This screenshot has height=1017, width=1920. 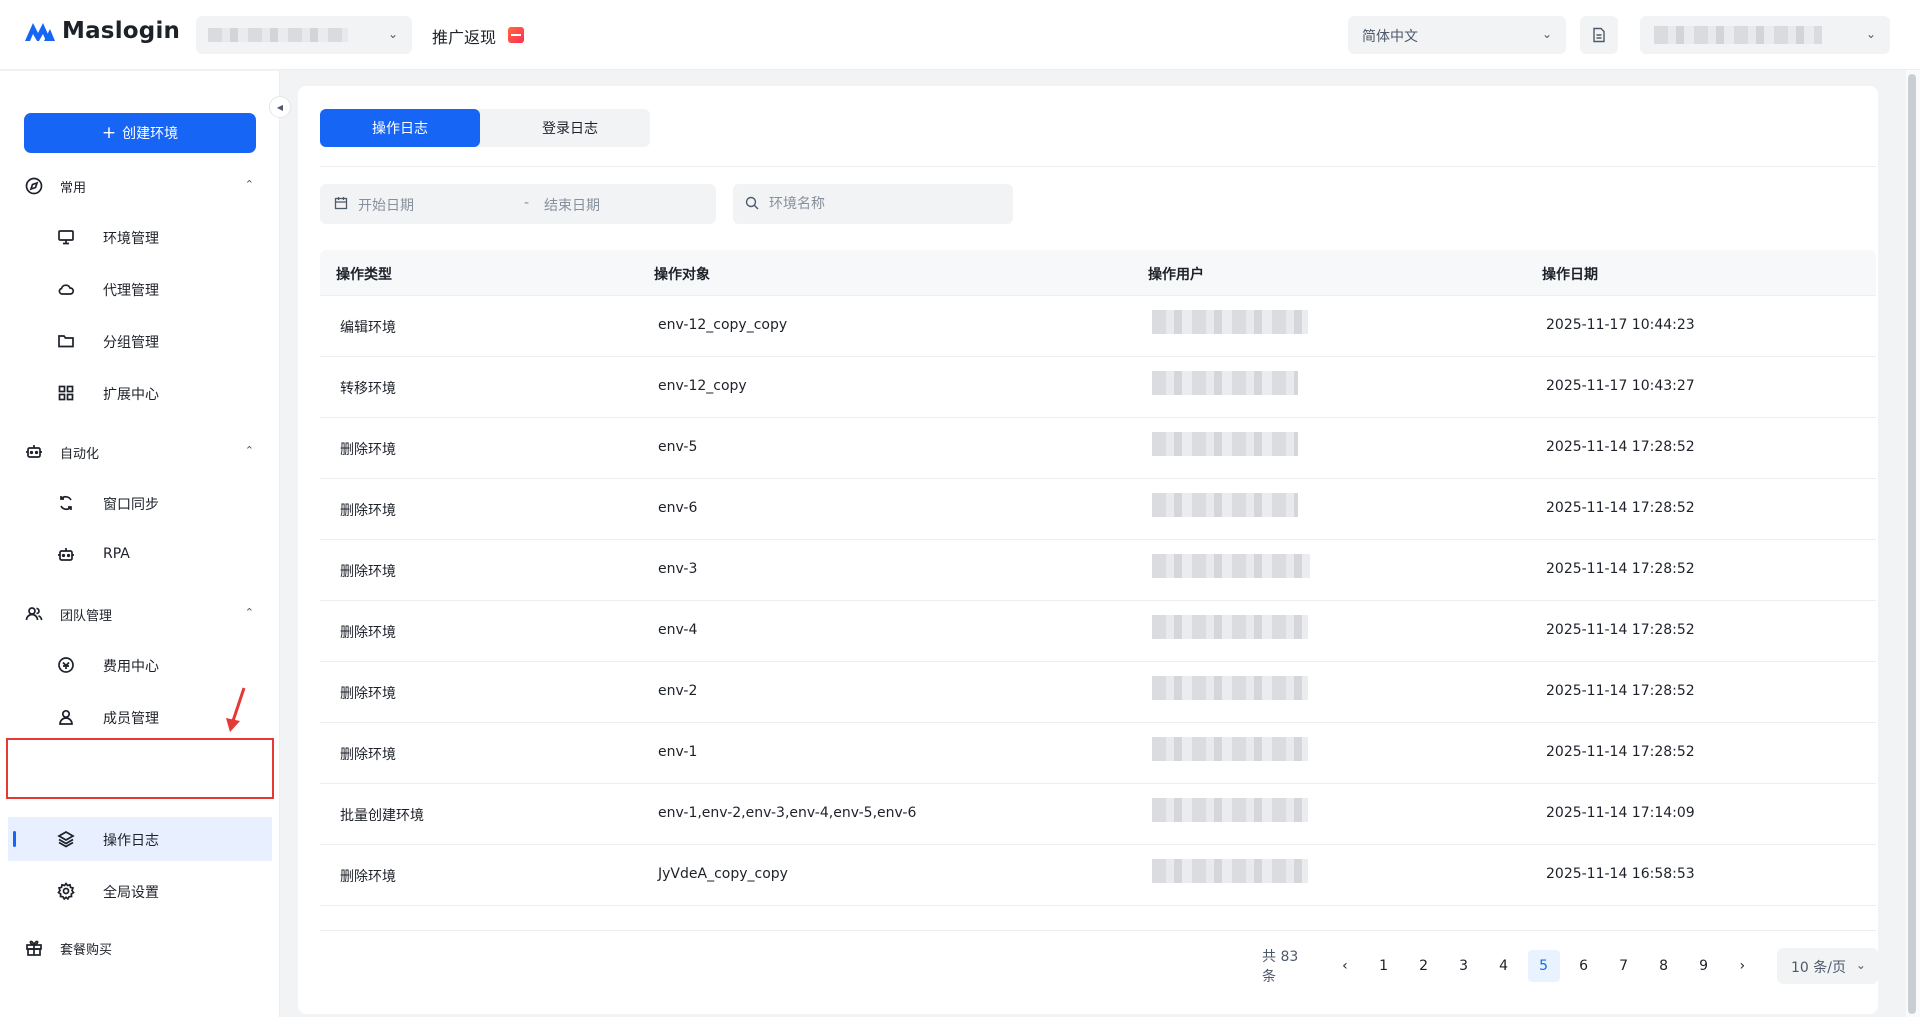 I want to click on pagination-page-button: 3, so click(x=1464, y=966).